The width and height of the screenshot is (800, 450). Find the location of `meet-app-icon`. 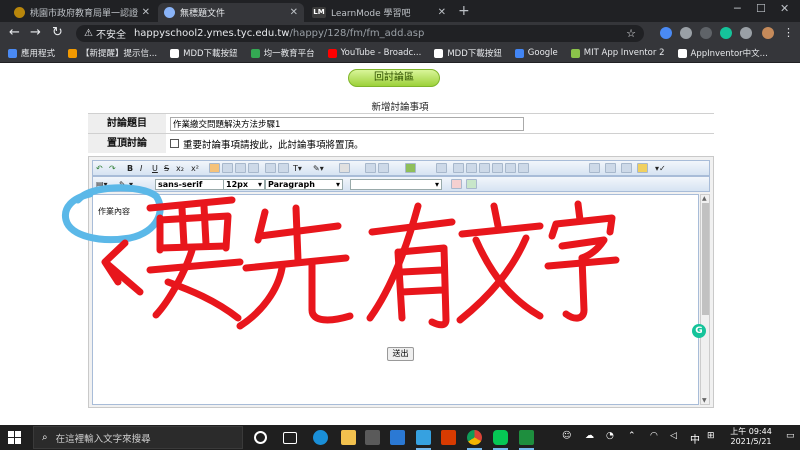

meet-app-icon is located at coordinates (526, 440).